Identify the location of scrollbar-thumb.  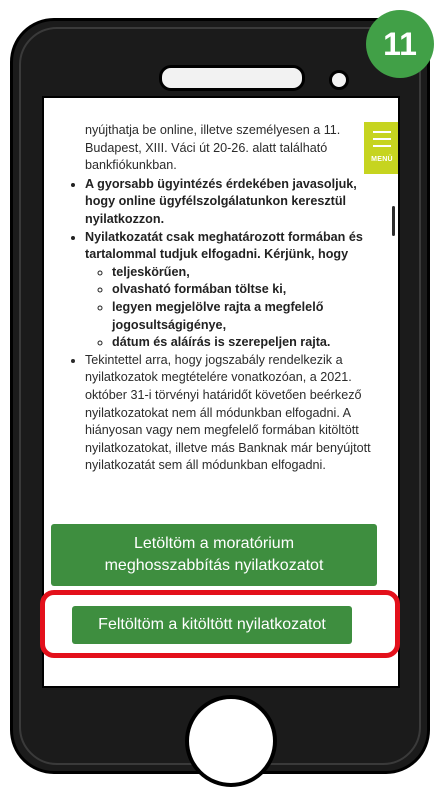
(393, 221).